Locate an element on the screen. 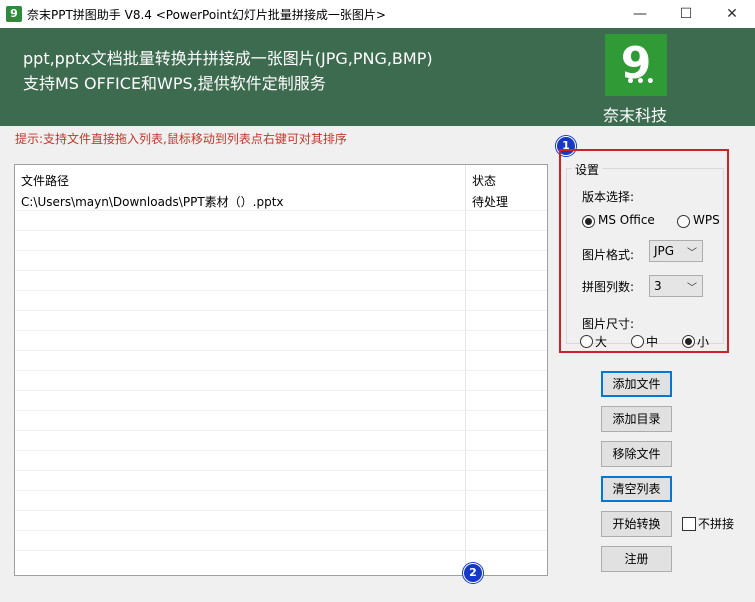 The height and width of the screenshot is (602, 755). option-label: 小 is located at coordinates (703, 342).